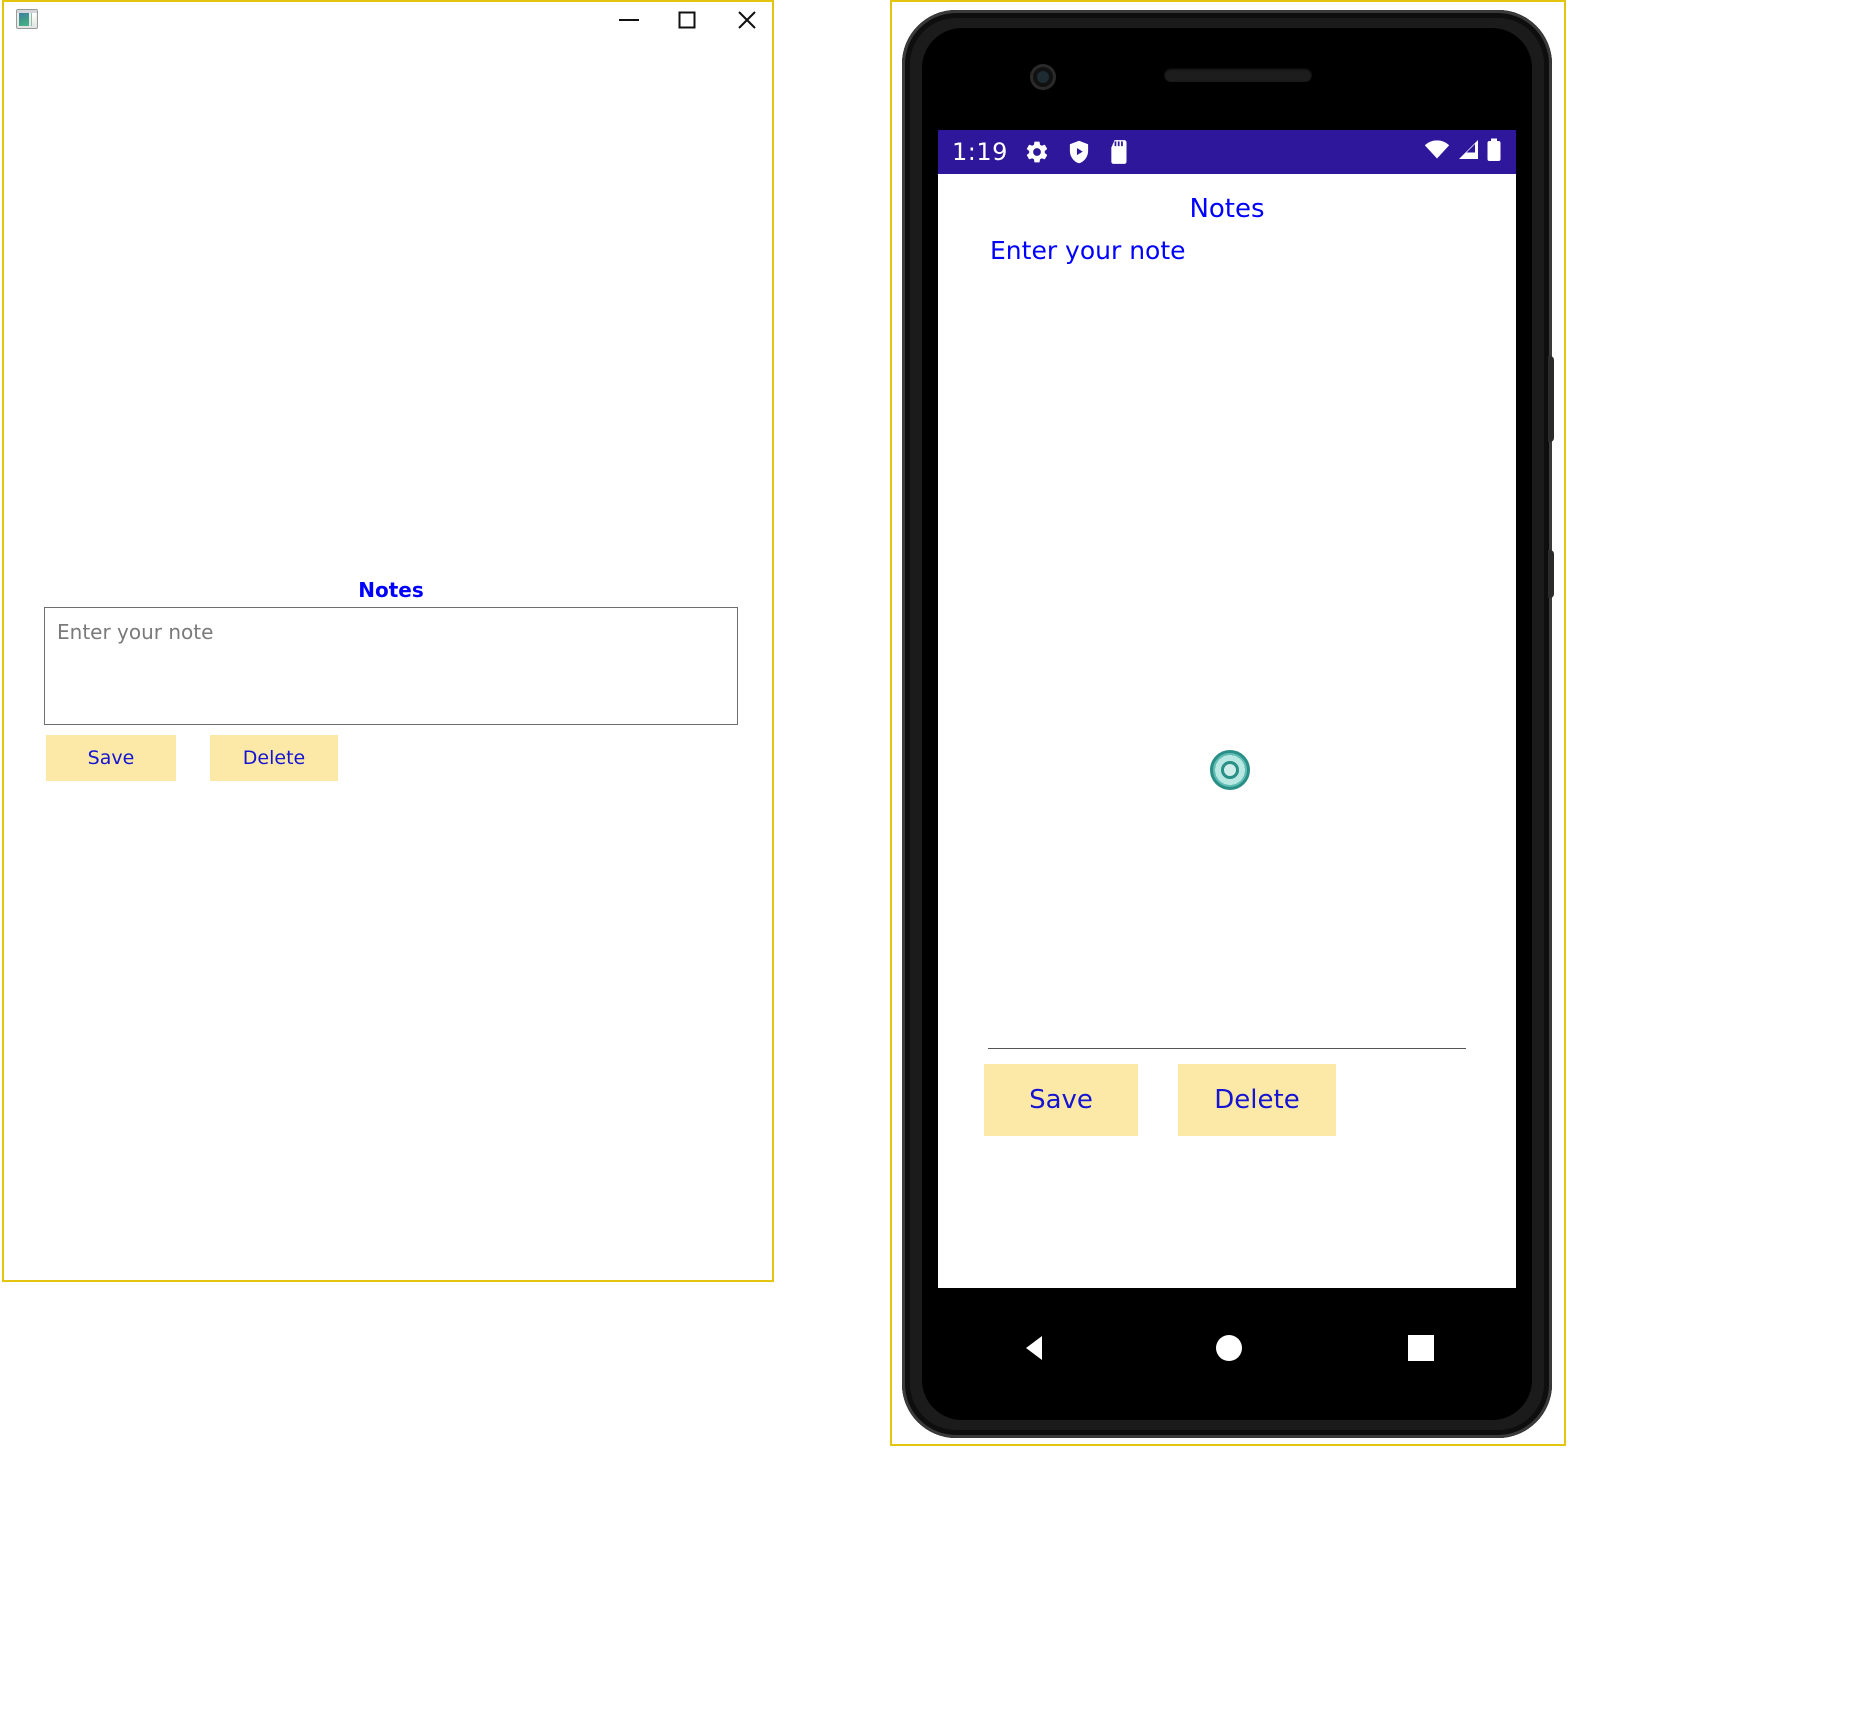 This screenshot has height=1724, width=1864. What do you see at coordinates (747, 20) in the screenshot?
I see `close-icon` at bounding box center [747, 20].